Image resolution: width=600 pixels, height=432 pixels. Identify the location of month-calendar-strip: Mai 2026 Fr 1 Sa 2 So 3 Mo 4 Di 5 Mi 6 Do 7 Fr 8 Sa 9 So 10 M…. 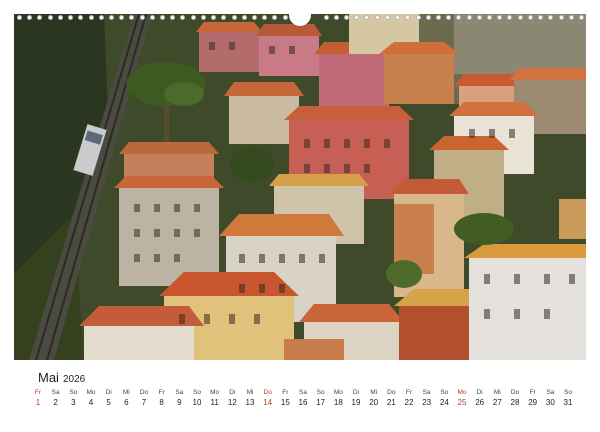
(300, 389).